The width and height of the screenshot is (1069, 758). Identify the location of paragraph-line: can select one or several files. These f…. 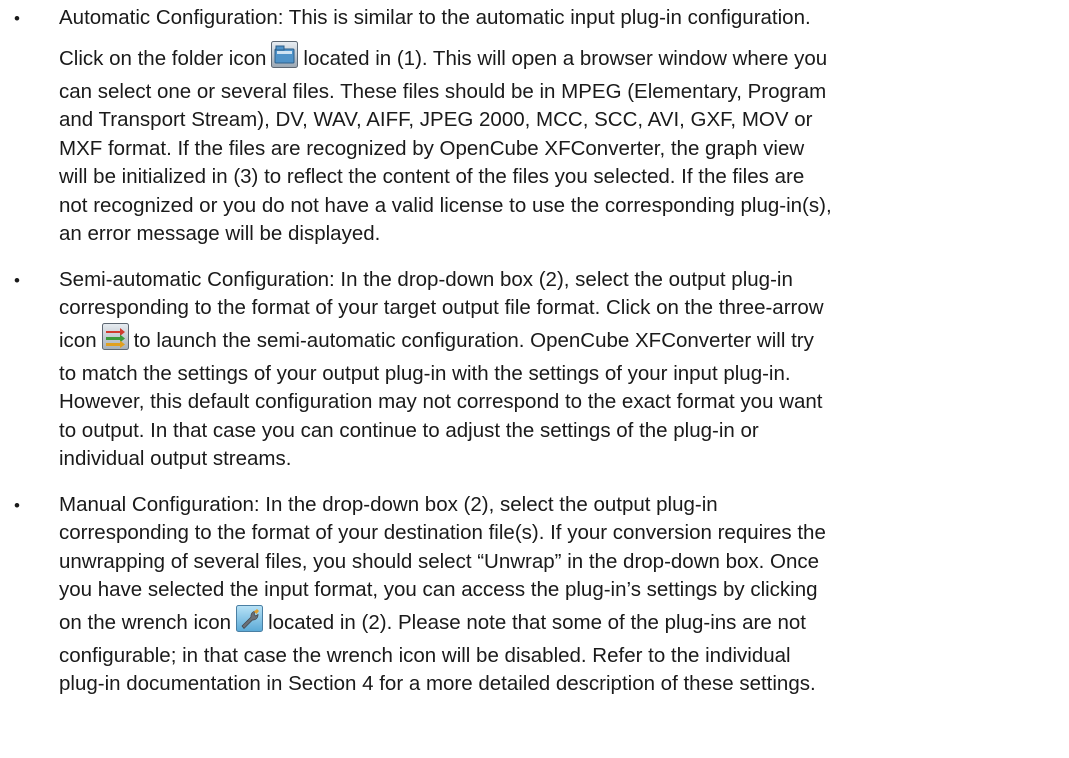
(443, 91).